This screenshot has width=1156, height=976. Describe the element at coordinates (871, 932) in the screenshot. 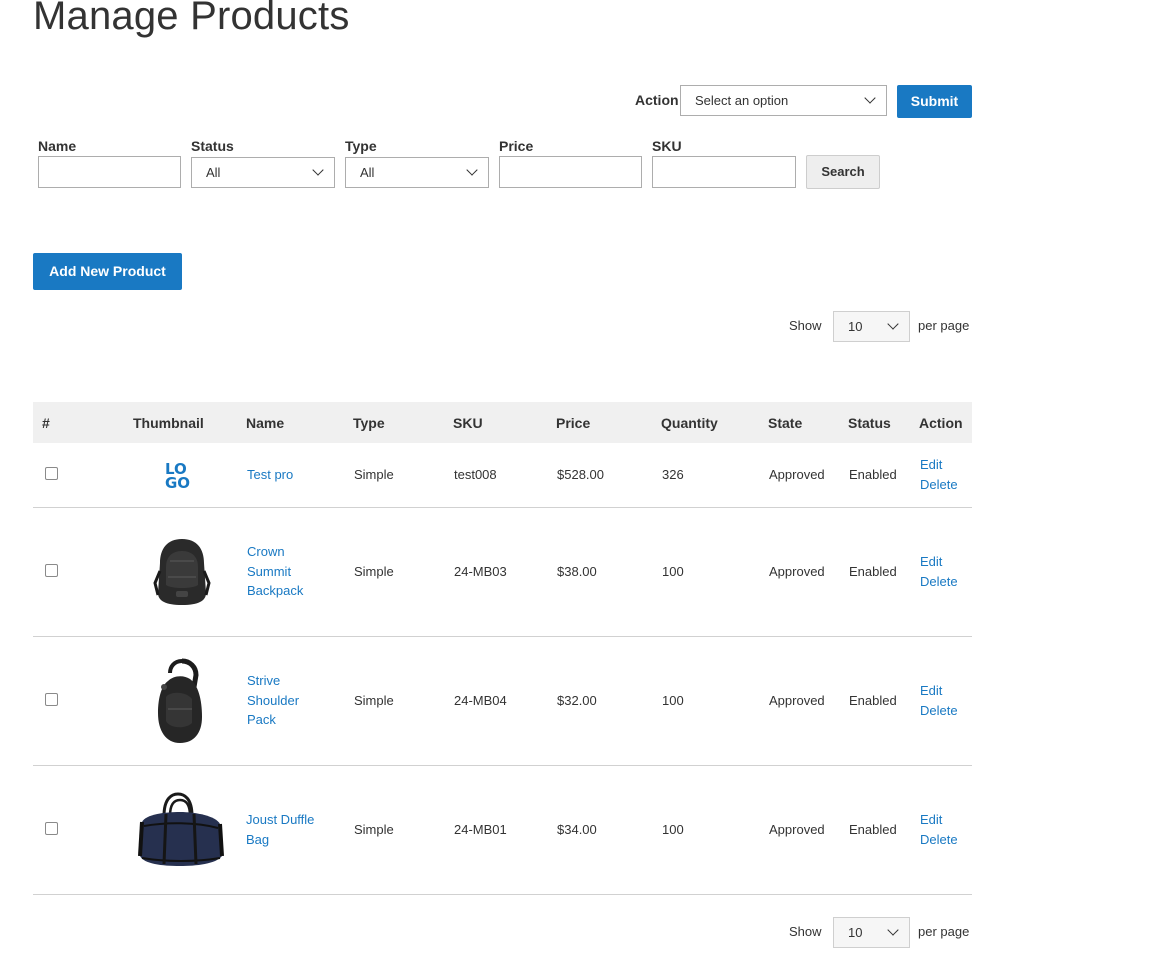

I see `pager-bottom-limit-select: 10` at that location.